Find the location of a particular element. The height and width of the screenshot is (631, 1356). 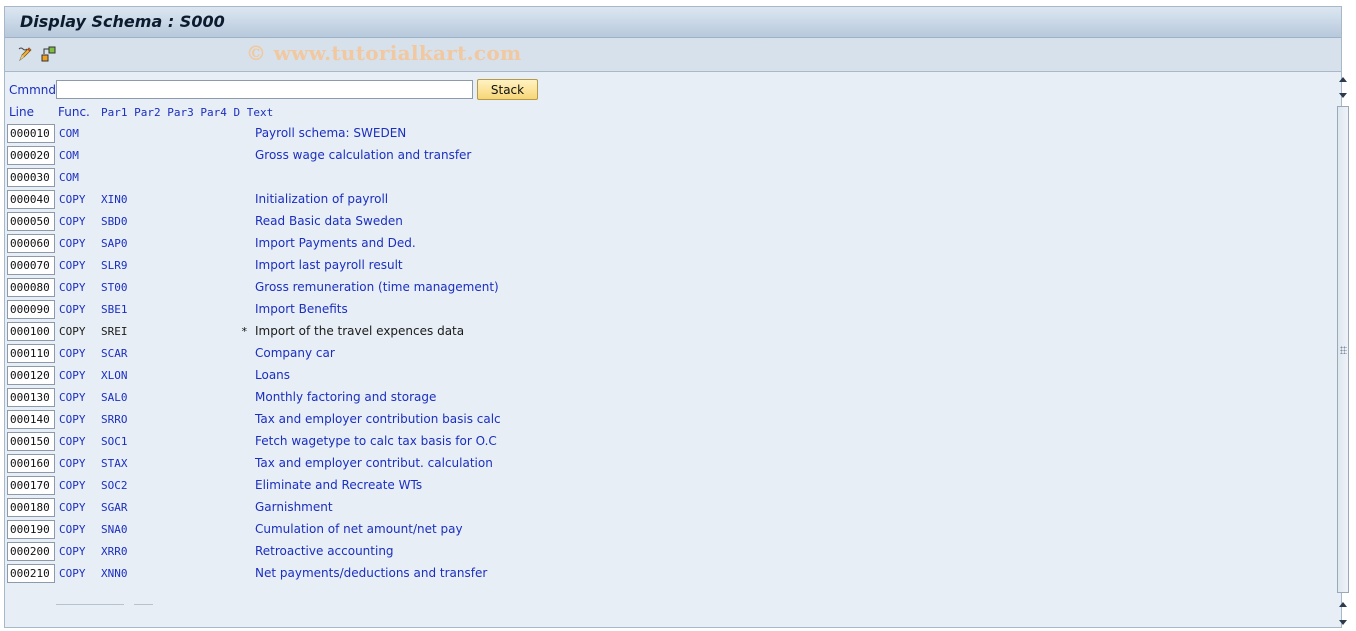

empty-line-field is located at coordinates (90, 604).